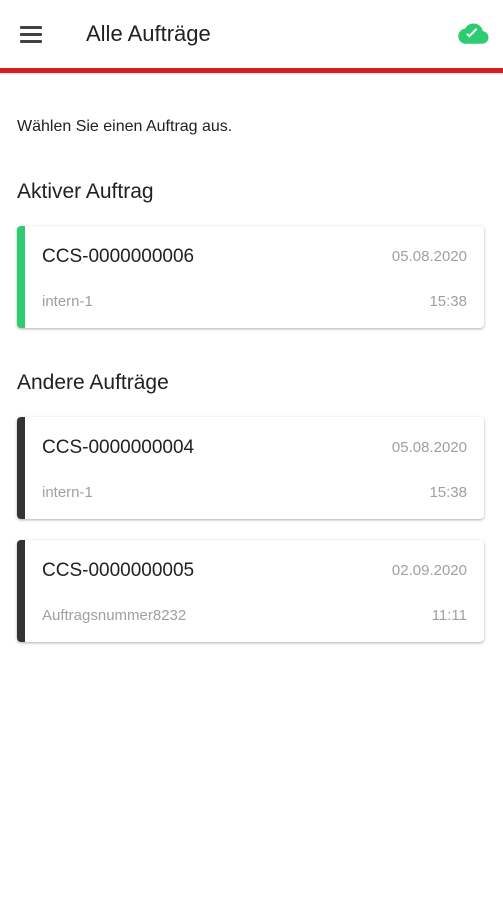 The image size is (503, 900). Describe the element at coordinates (429, 570) in the screenshot. I see `order-date: 02.09.2020` at that location.